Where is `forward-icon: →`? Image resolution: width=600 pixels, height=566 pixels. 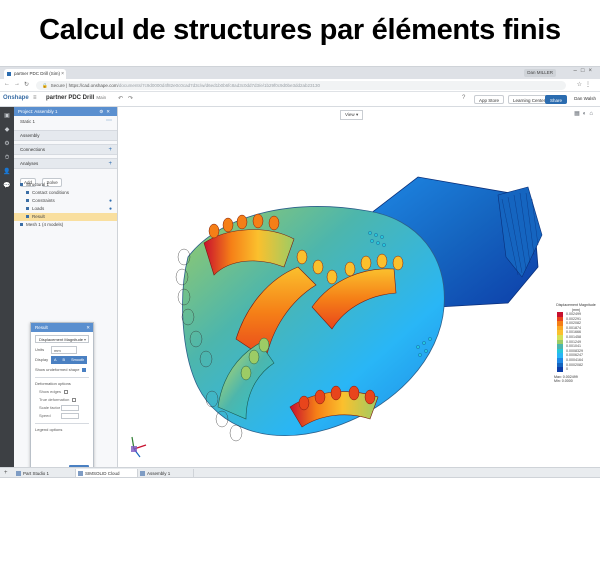 forward-icon: → is located at coordinates (17, 84).